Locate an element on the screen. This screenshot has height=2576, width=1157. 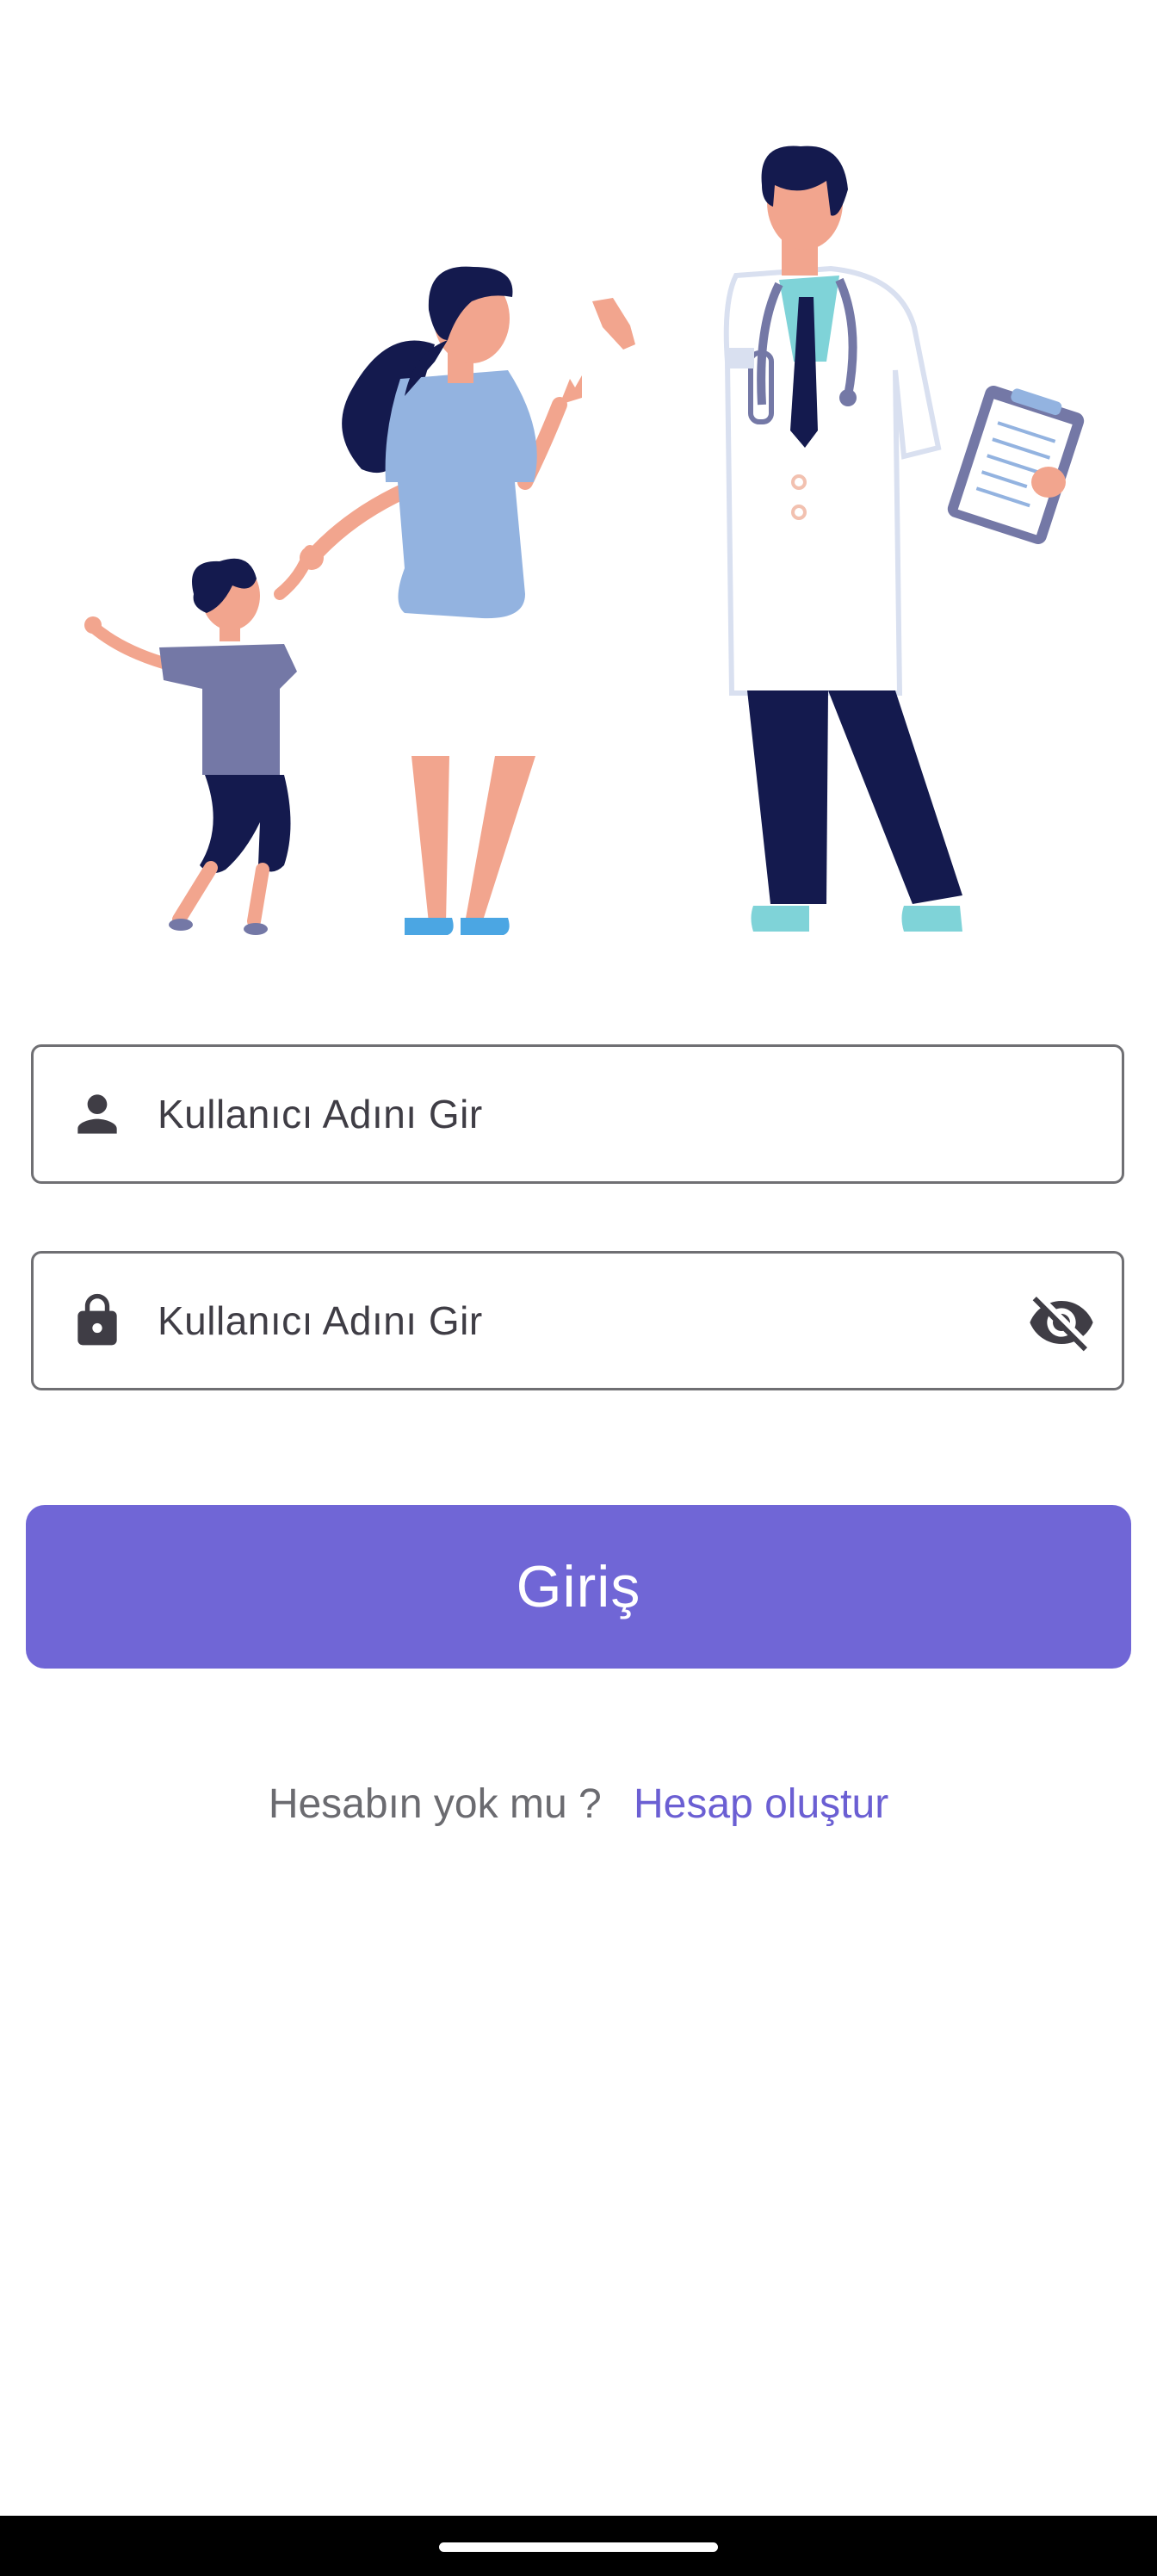
signup-question: Hesabın yok mu ? is located at coordinates (435, 1804).